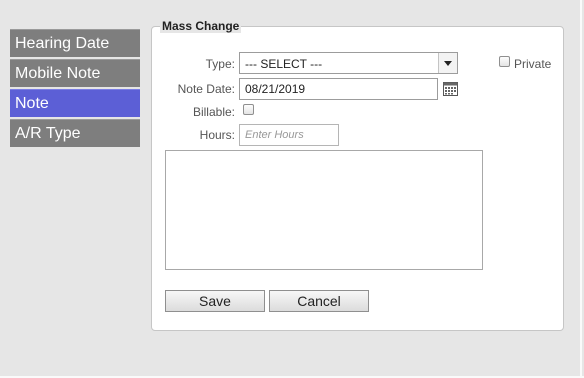  What do you see at coordinates (75, 43) in the screenshot?
I see `sidebar-item-hearing-date: Hearing Date` at bounding box center [75, 43].